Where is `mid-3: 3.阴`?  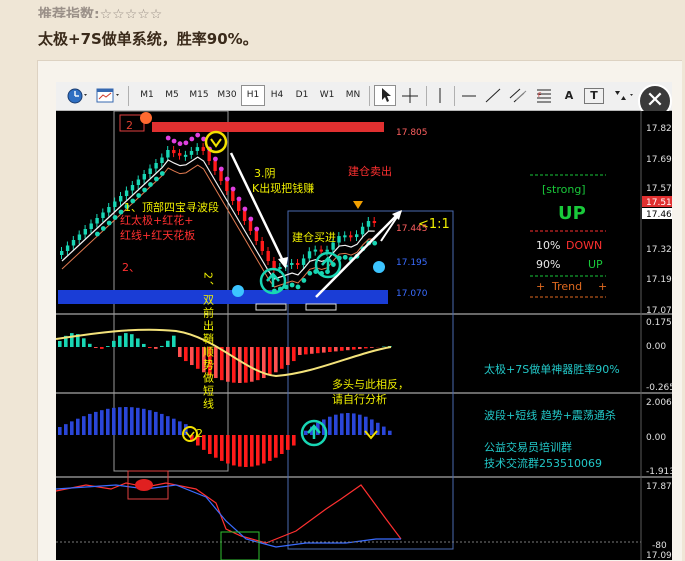 mid-3: 3.阴 is located at coordinates (265, 173).